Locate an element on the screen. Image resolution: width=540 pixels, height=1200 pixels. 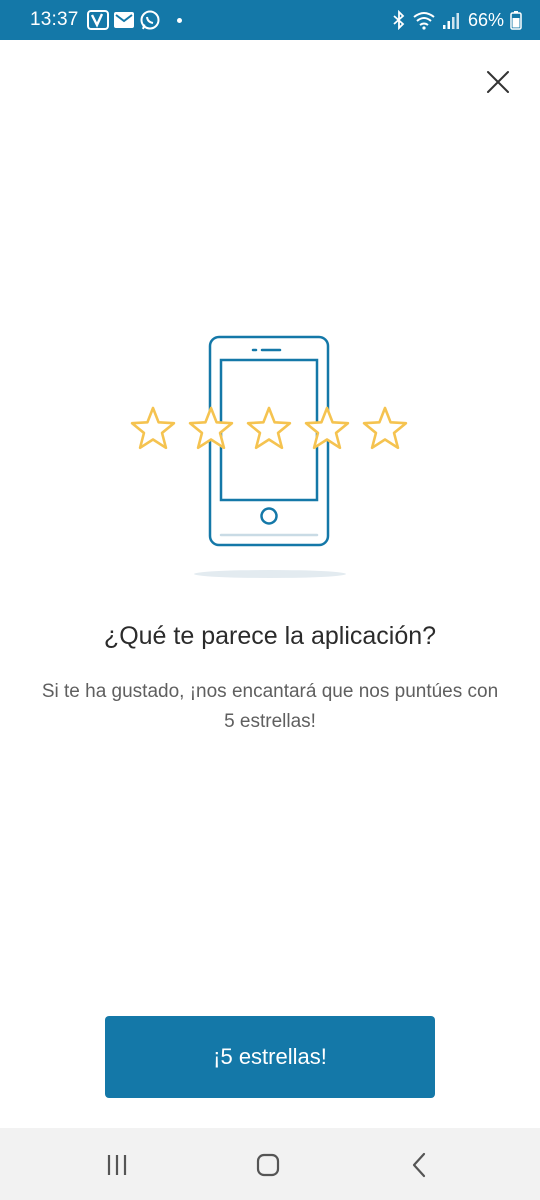
v-app-icon is located at coordinates (97, 20).